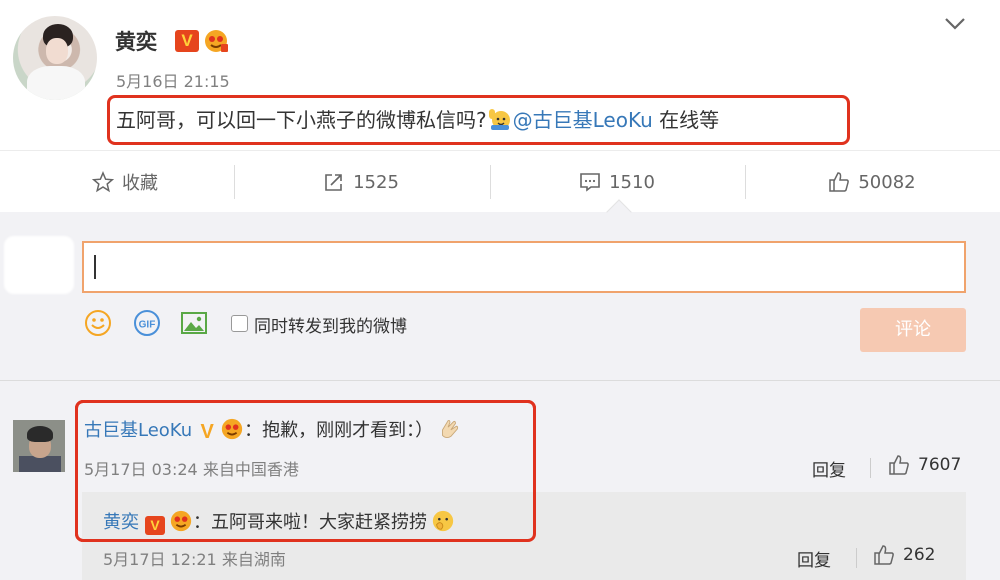 The height and width of the screenshot is (580, 1000). Describe the element at coordinates (887, 182) in the screenshot. I see `like-count: 50082` at that location.